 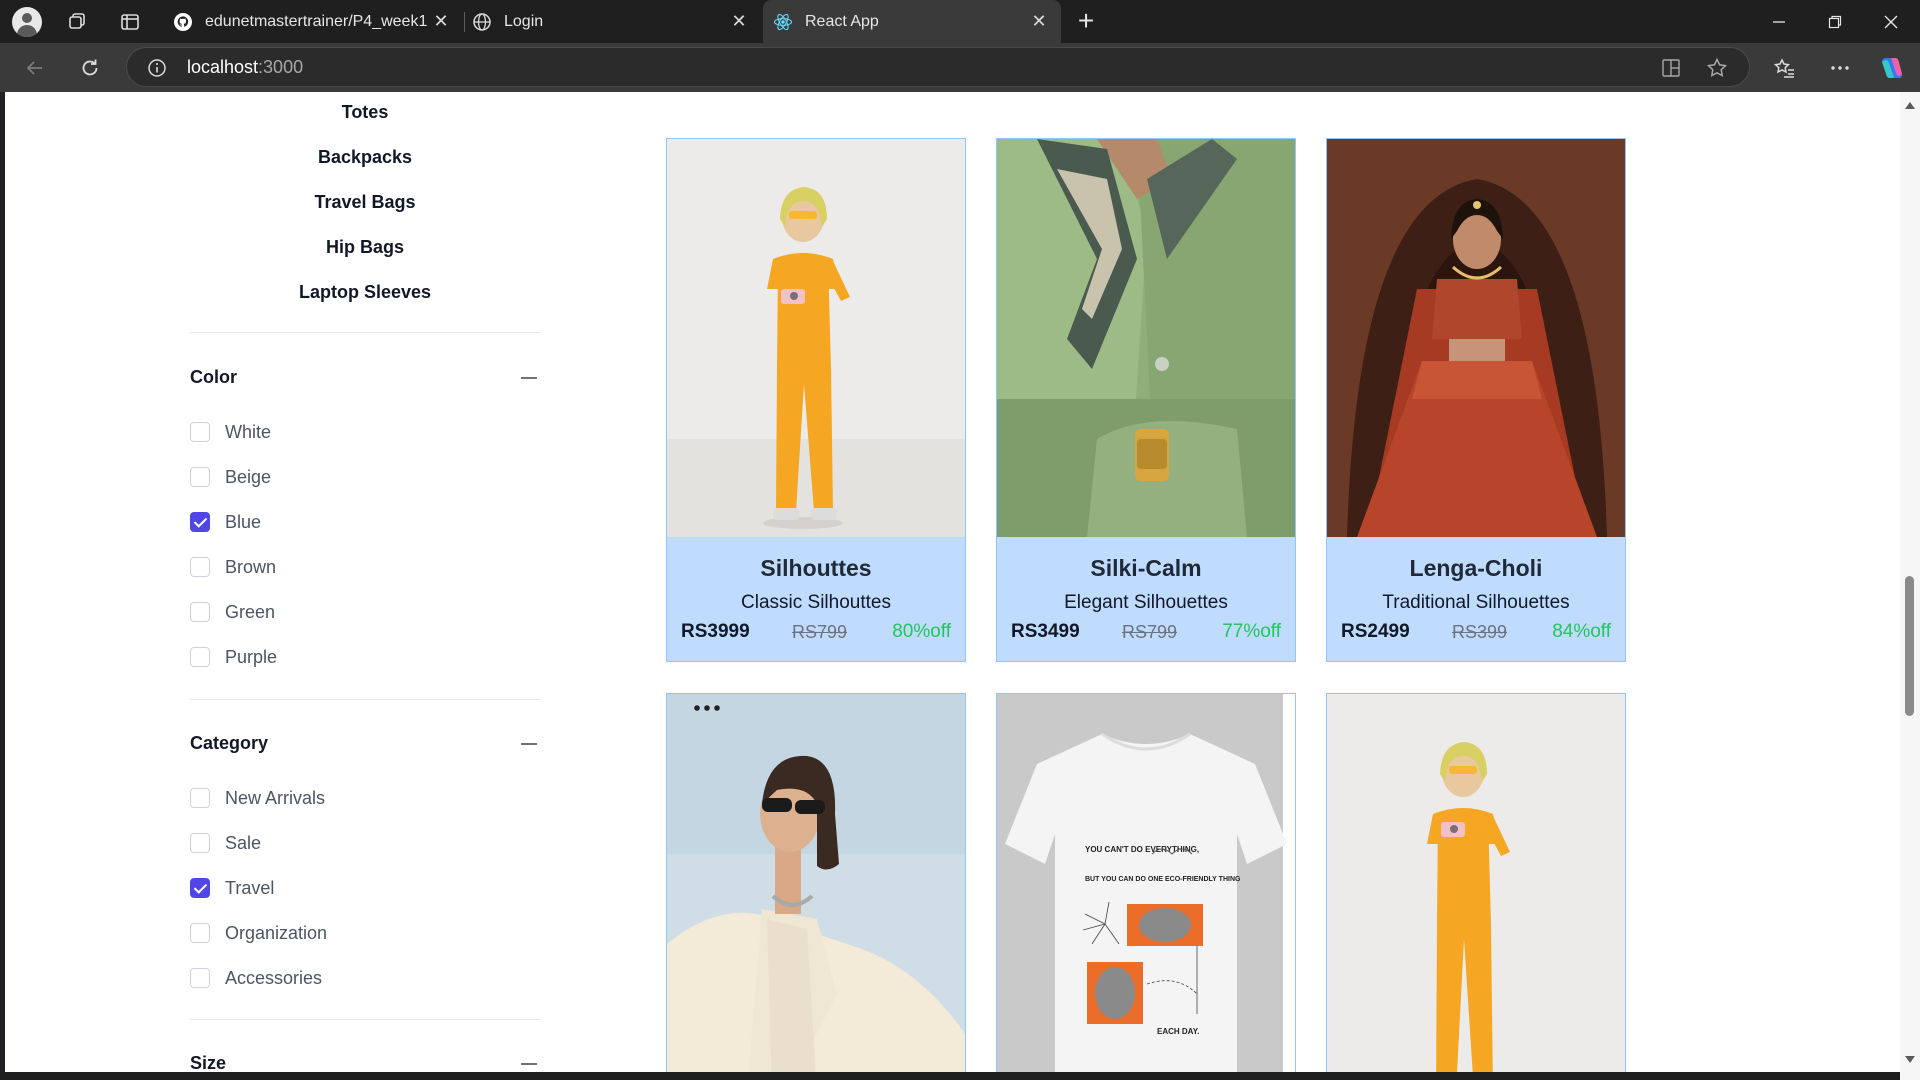 What do you see at coordinates (1909, 646) in the screenshot?
I see `scrollbar-thumb` at bounding box center [1909, 646].